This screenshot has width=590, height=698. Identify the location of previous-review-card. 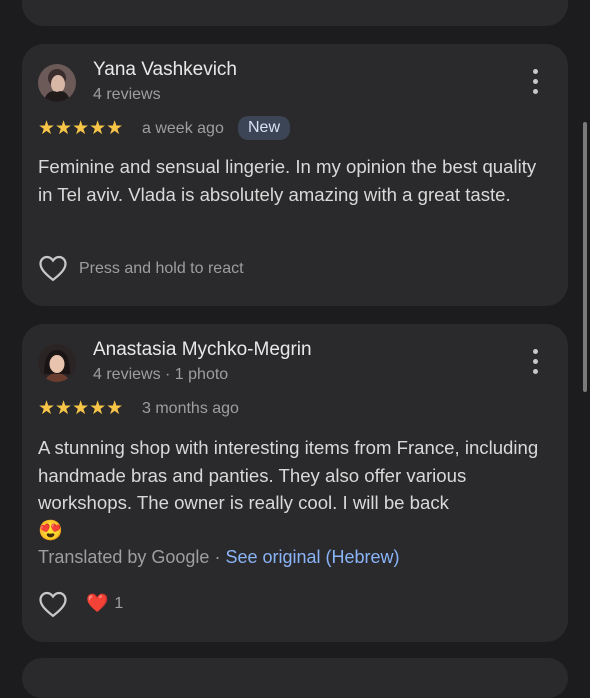
(295, 13).